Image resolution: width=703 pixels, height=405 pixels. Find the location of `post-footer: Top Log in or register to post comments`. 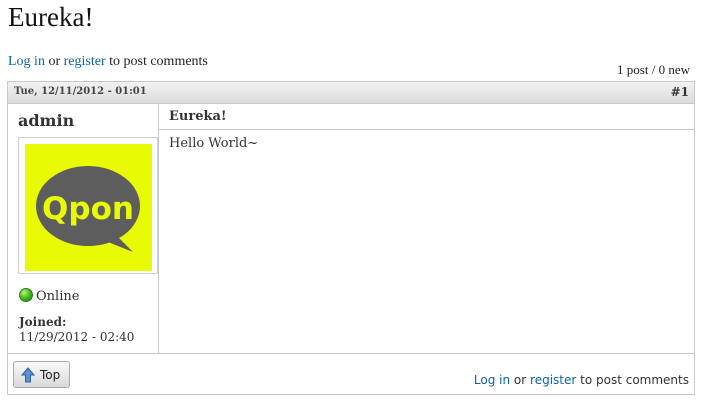

post-footer: Top Log in or register to post comments is located at coordinates (351, 373).